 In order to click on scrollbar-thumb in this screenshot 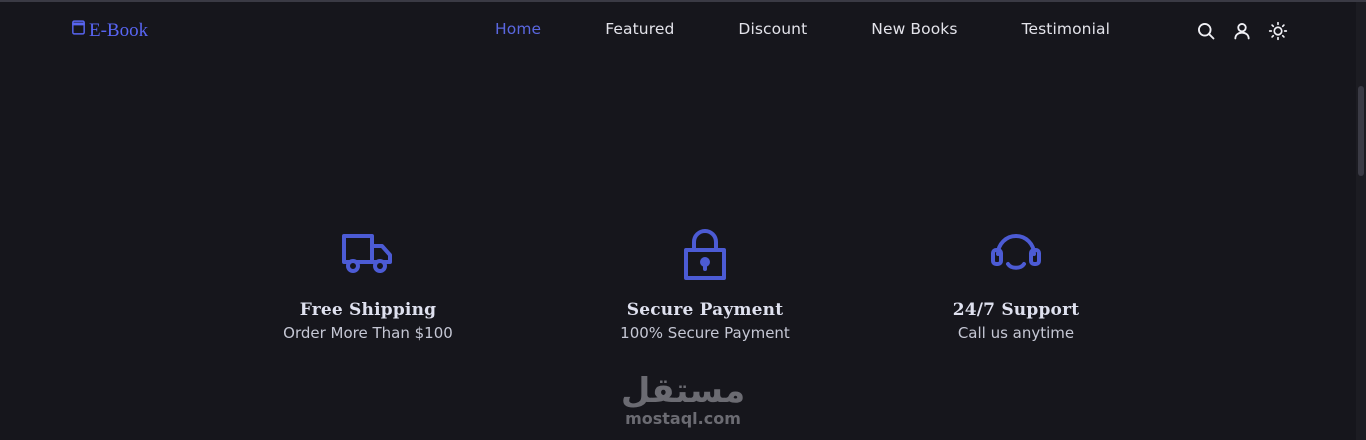, I will do `click(1361, 131)`.